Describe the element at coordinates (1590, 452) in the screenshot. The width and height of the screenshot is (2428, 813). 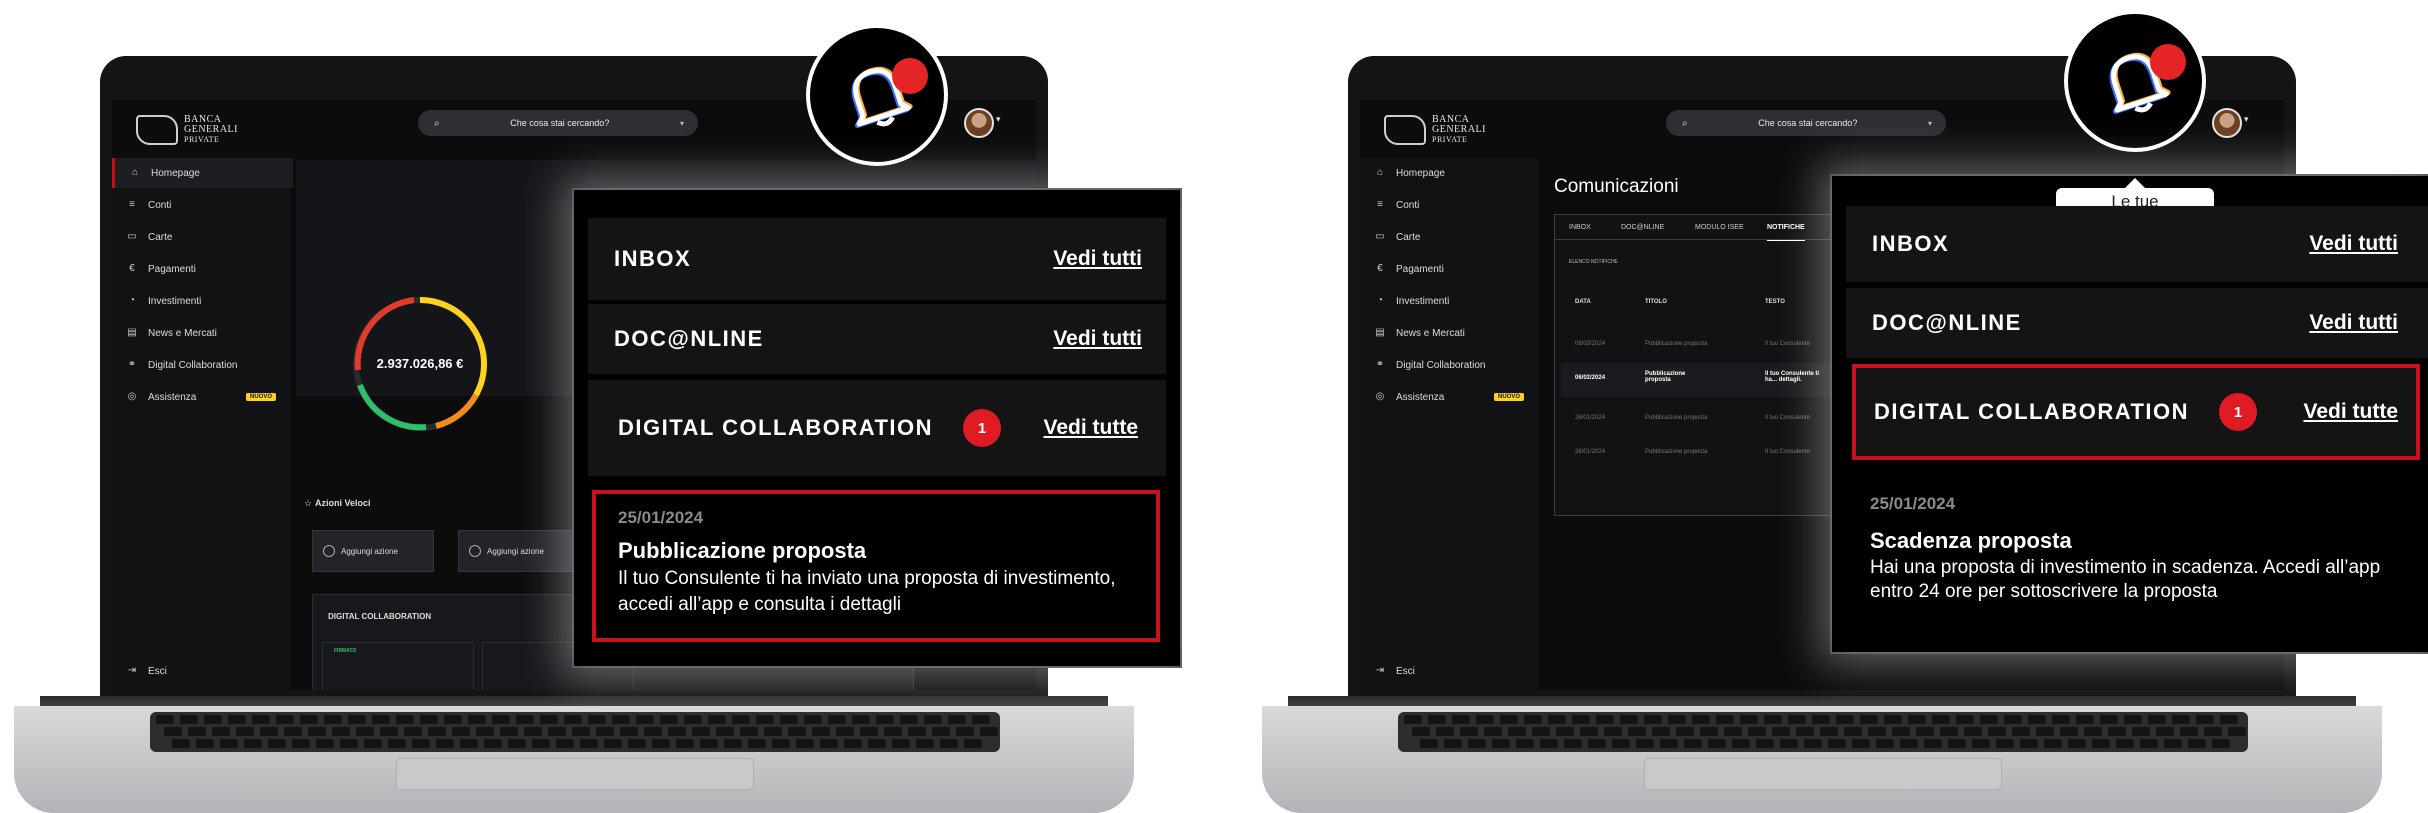
I see `table-row-date: 26/01/2024` at that location.